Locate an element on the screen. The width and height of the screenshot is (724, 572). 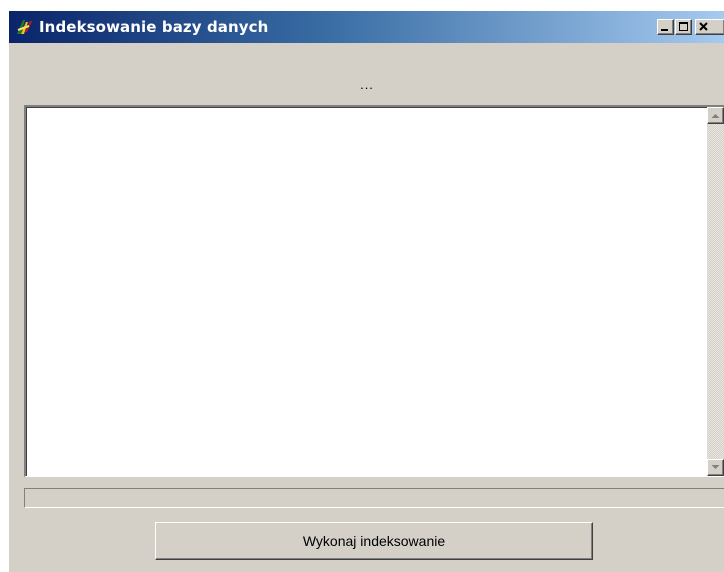
minimize-icon is located at coordinates (664, 30).